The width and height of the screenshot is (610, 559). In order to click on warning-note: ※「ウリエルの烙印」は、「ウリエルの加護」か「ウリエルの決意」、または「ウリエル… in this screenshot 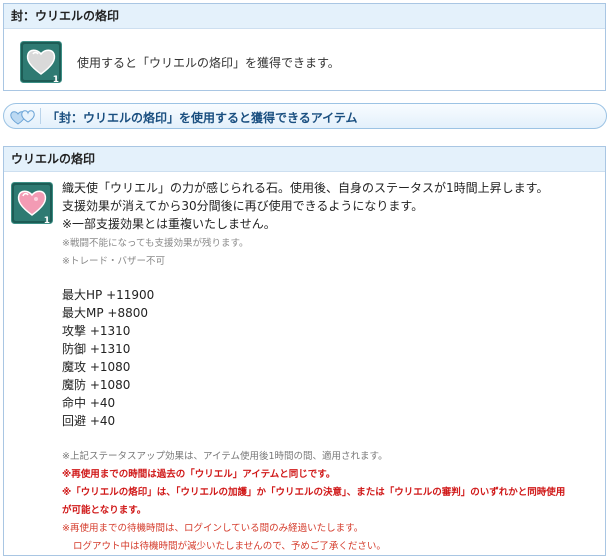, I will do `click(314, 492)`.